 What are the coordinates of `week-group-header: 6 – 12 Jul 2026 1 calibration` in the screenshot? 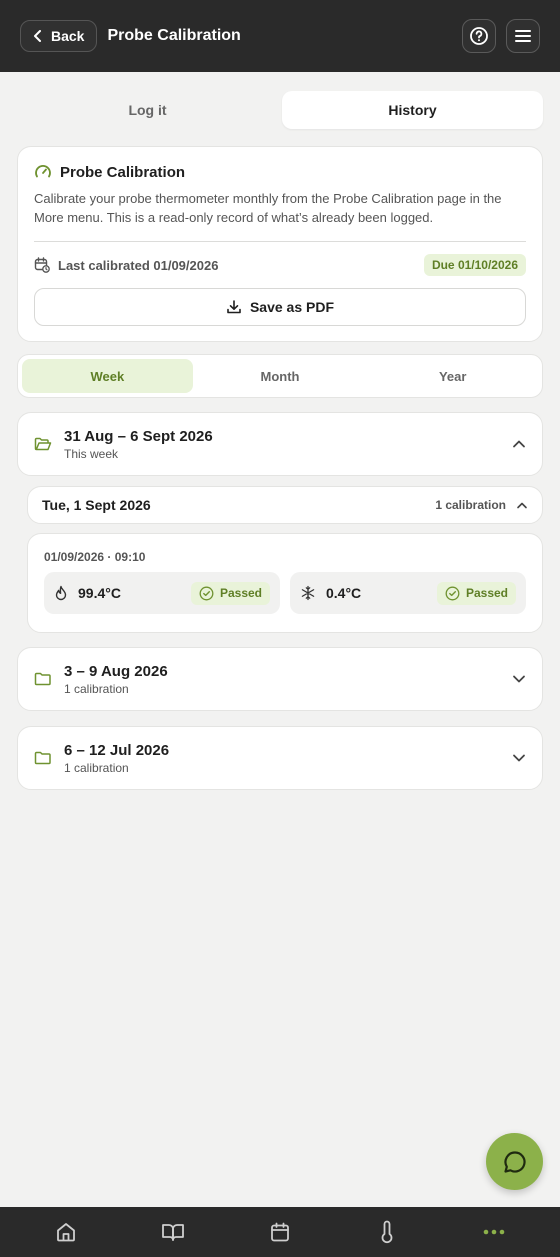 It's located at (280, 758).